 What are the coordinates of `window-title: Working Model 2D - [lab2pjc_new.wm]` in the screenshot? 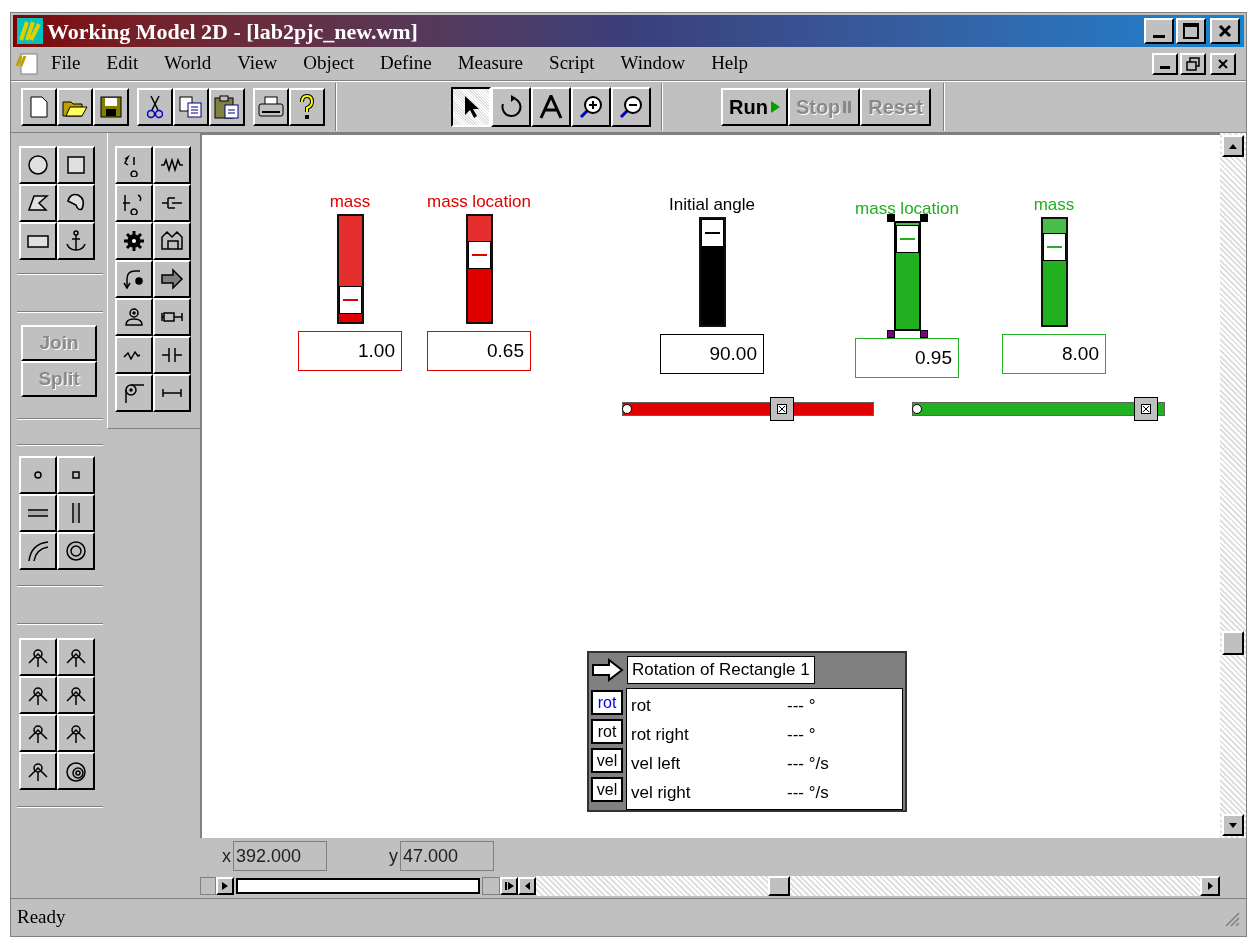 It's located at (232, 31).